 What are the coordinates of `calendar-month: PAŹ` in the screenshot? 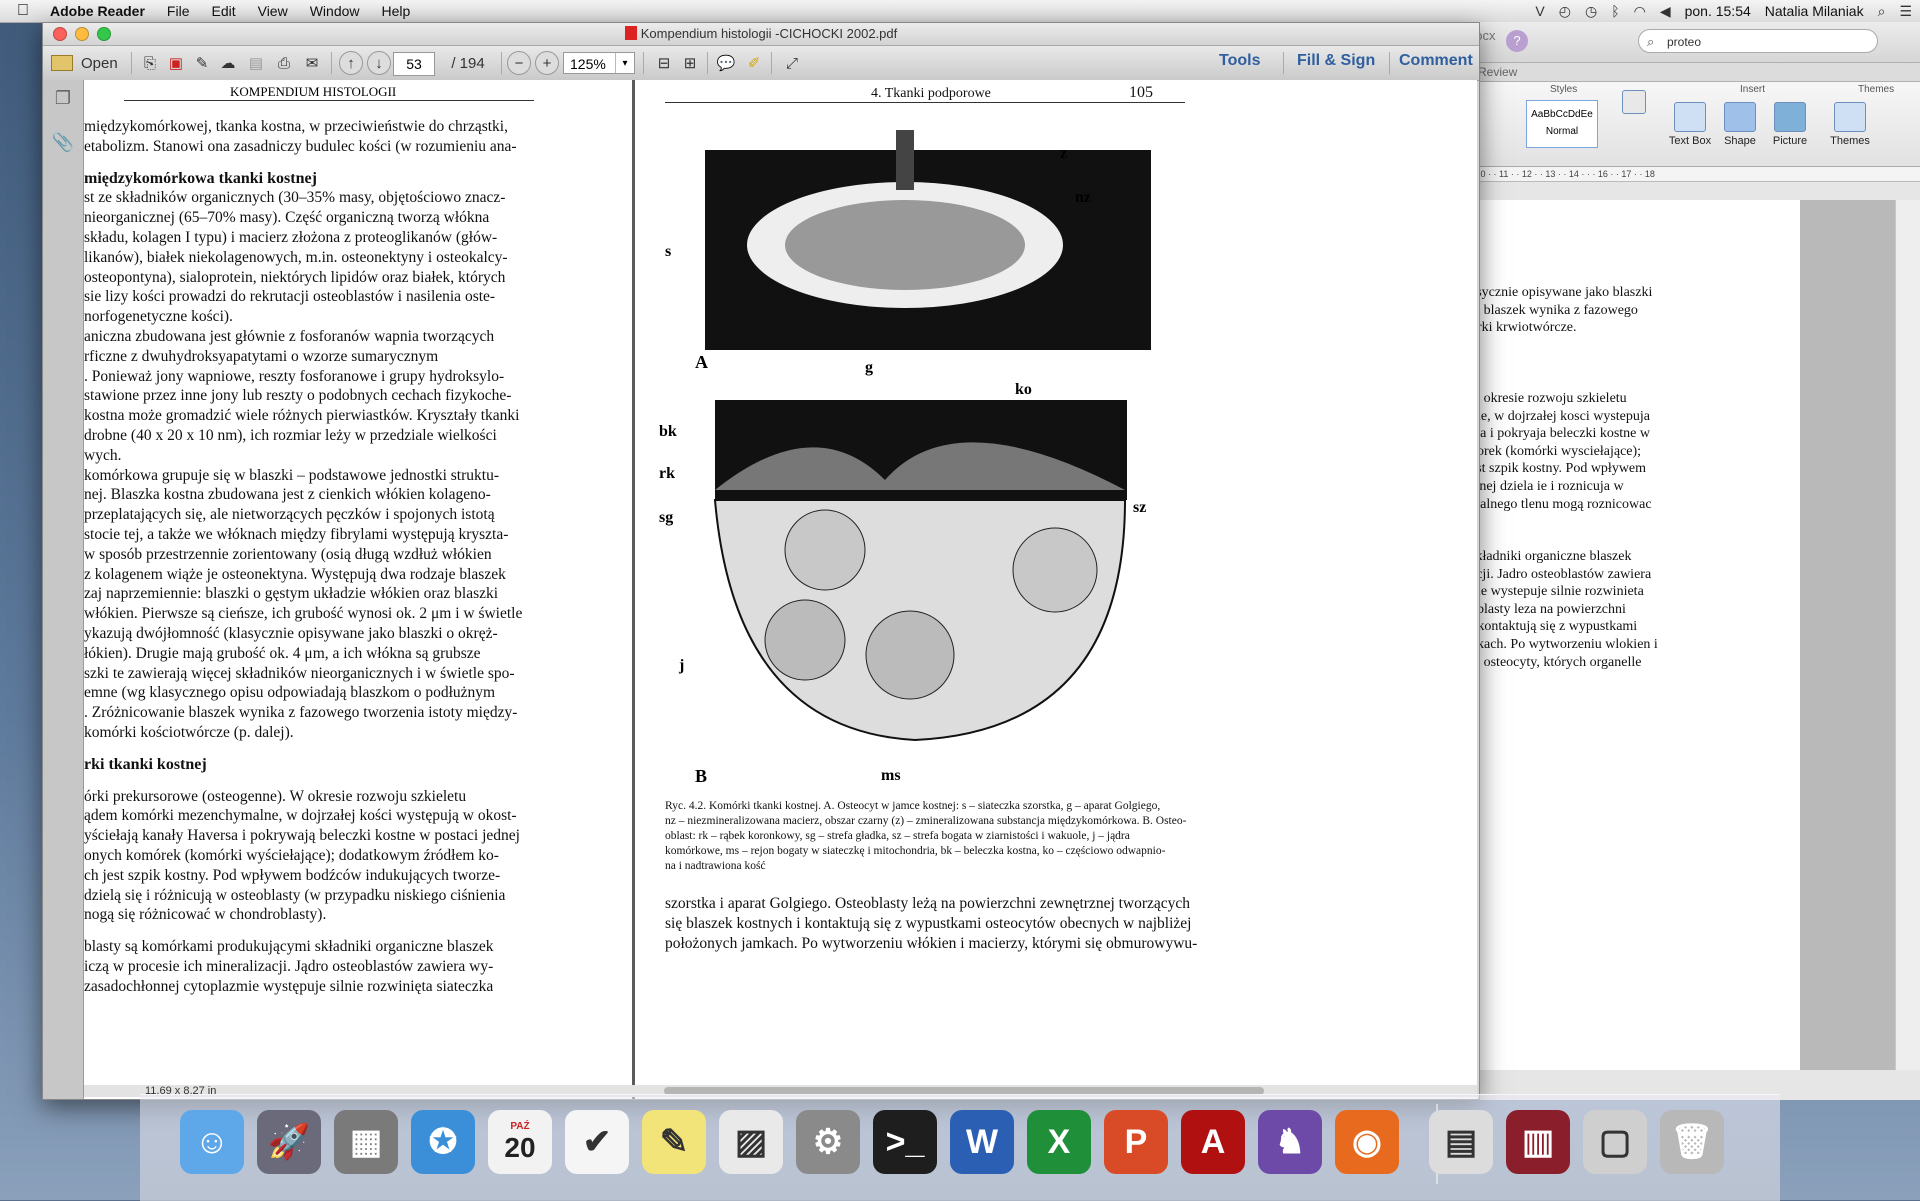 It's located at (520, 1126).